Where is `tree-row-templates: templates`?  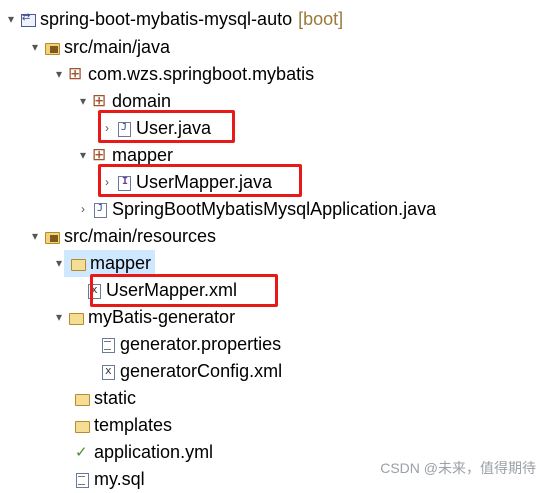 tree-row-templates: templates is located at coordinates (122, 425).